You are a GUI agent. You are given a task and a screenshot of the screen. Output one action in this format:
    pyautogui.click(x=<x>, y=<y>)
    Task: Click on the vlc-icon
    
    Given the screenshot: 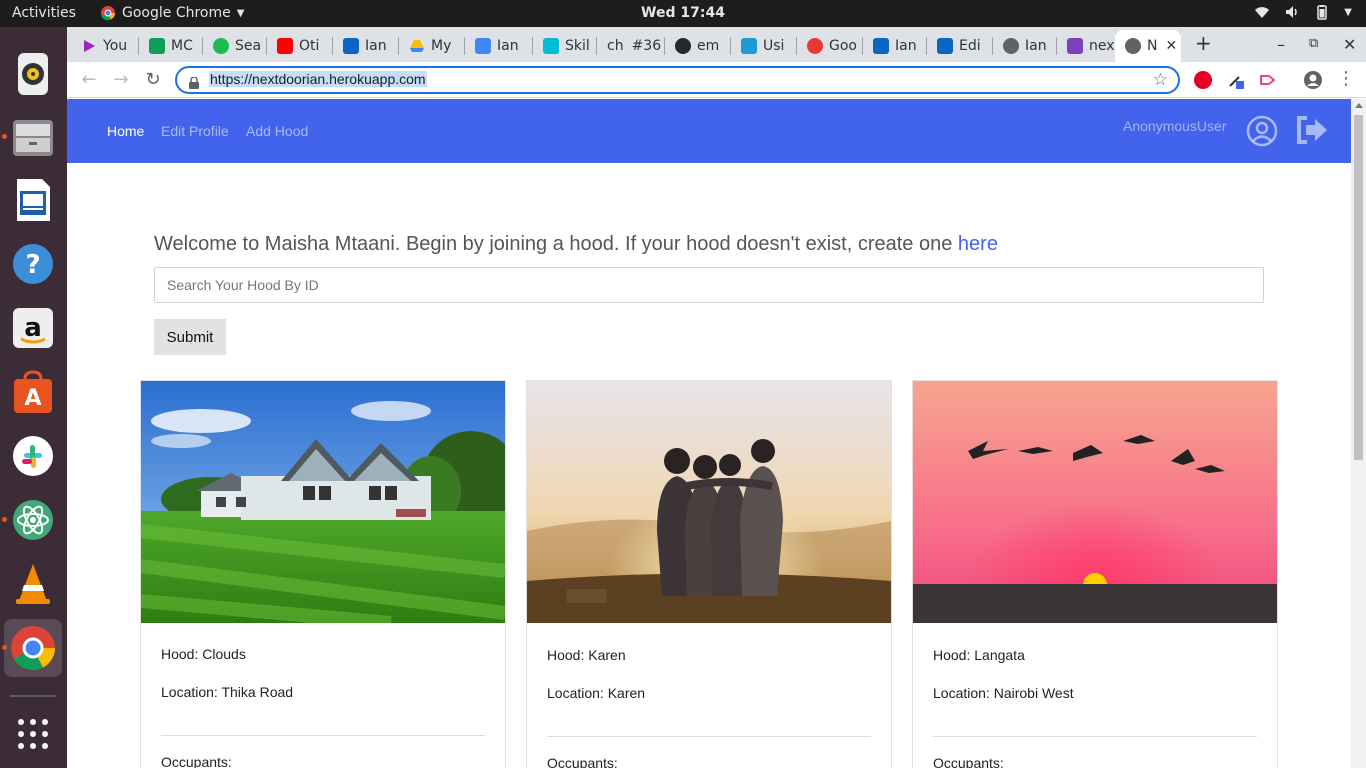 What is the action you would take?
    pyautogui.click(x=33, y=584)
    